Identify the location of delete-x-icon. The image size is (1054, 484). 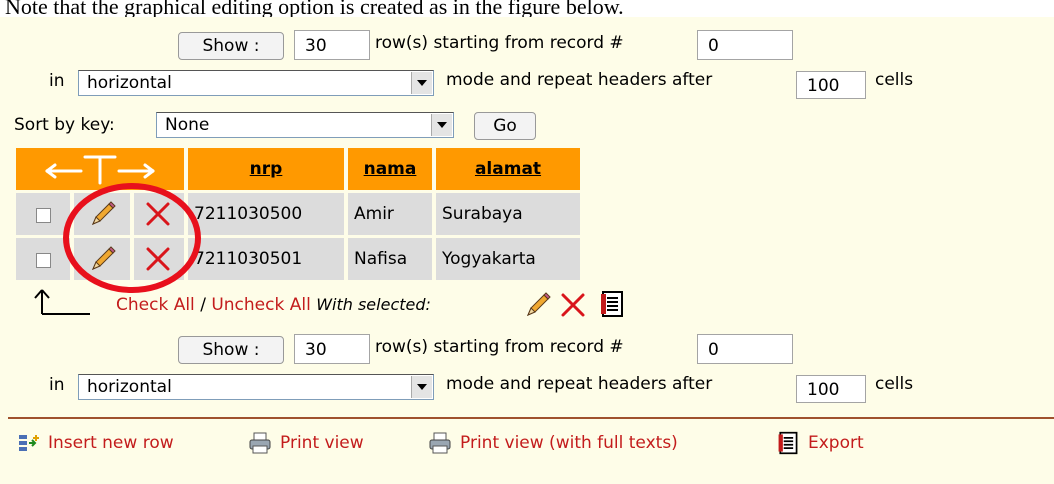
(573, 305).